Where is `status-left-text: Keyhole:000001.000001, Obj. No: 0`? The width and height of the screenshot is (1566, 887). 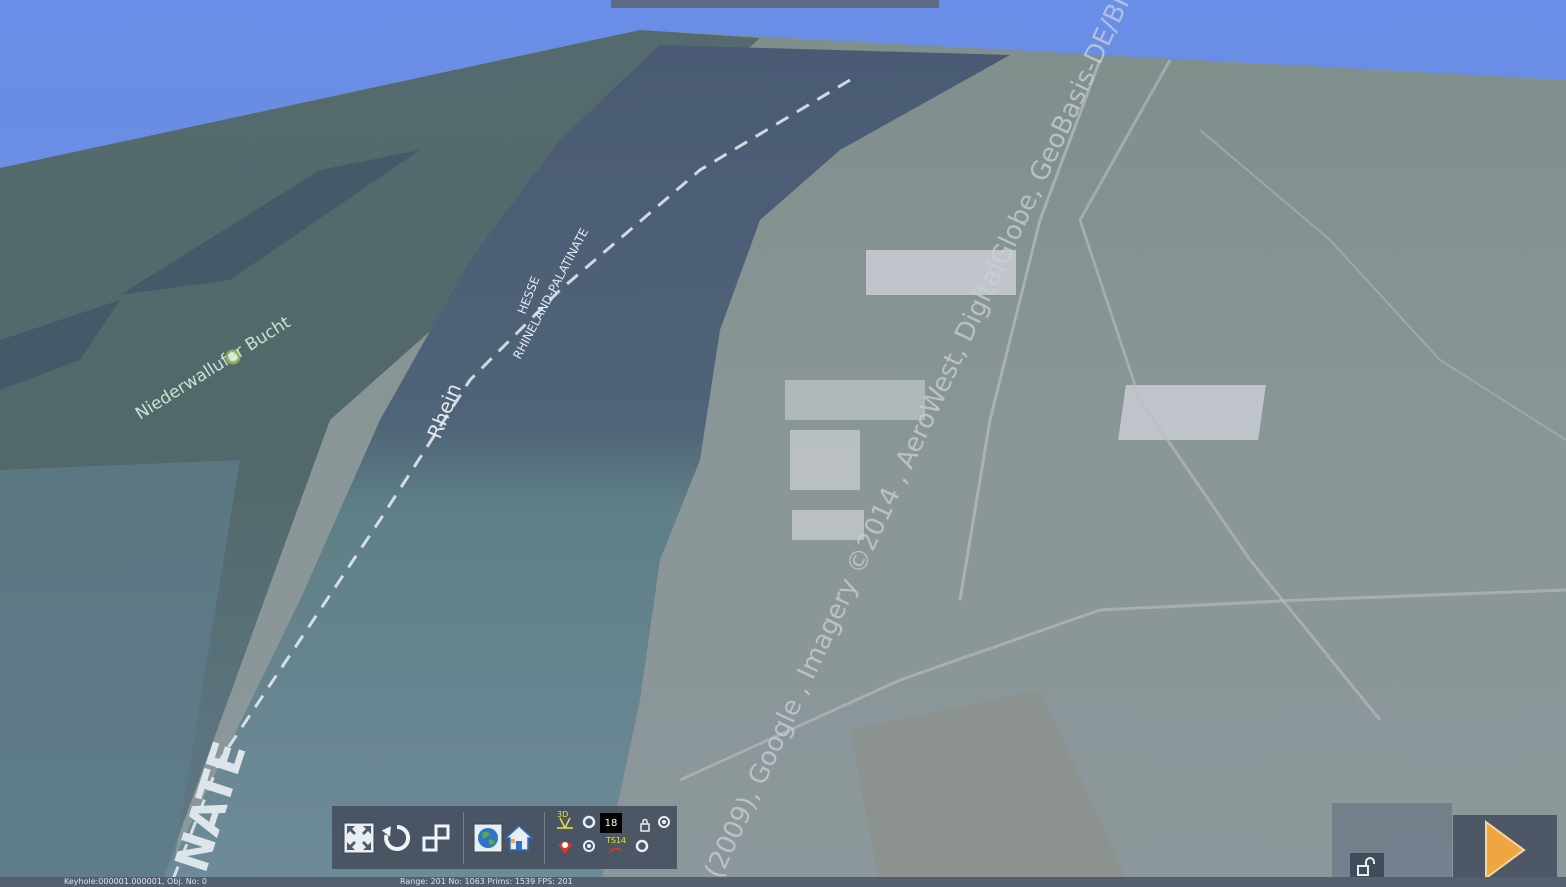
status-left-text: Keyhole:000001.000001, Obj. No: 0 is located at coordinates (135, 881).